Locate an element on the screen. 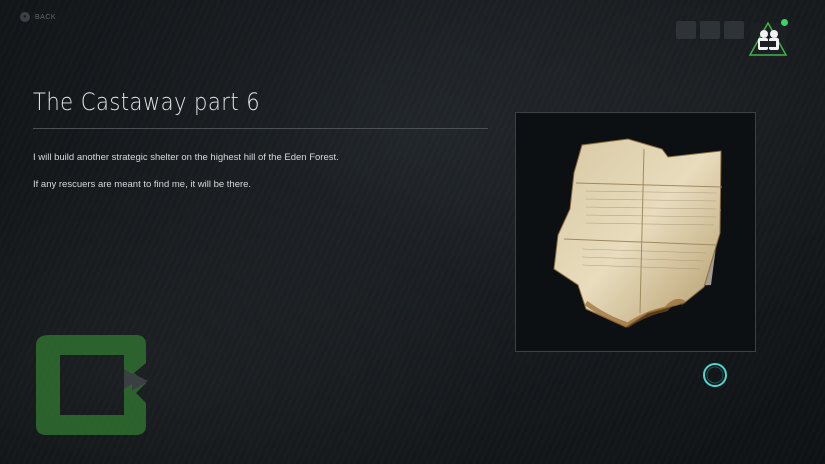  cursor-ring-icon is located at coordinates (715, 375).